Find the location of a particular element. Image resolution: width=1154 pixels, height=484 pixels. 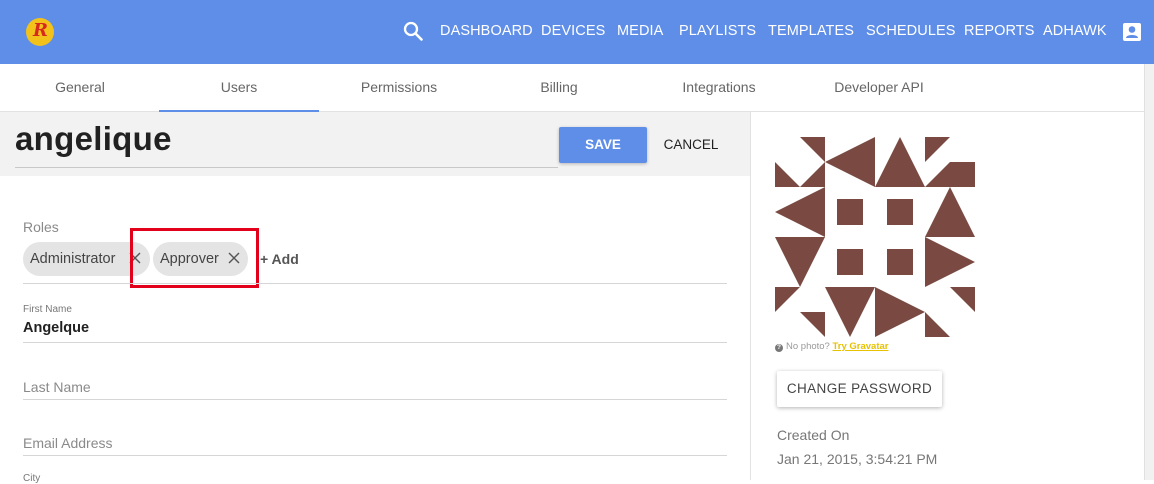

roles-label: Roles is located at coordinates (41, 227).